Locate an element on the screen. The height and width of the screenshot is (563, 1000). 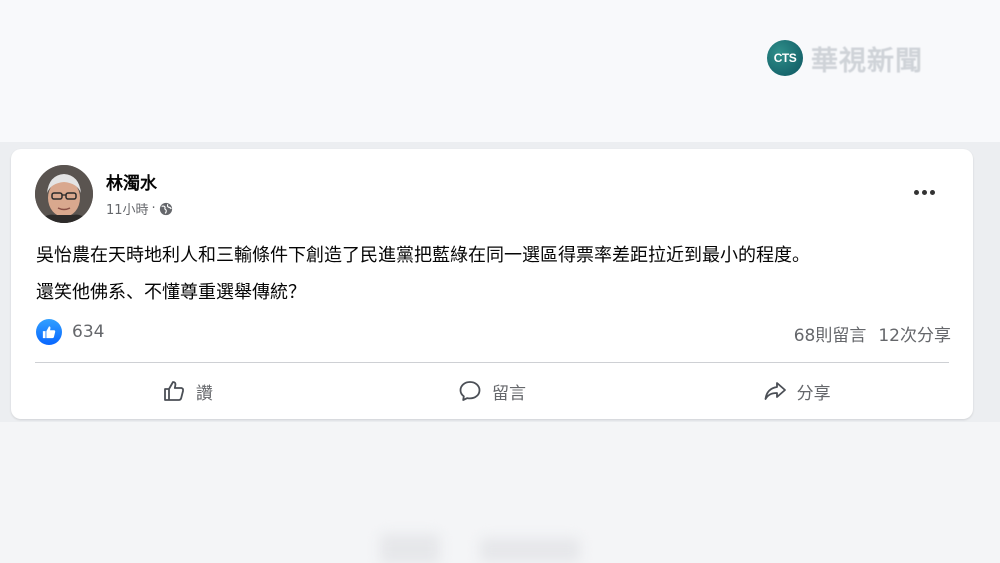
post-time: 11小時 is located at coordinates (127, 208).